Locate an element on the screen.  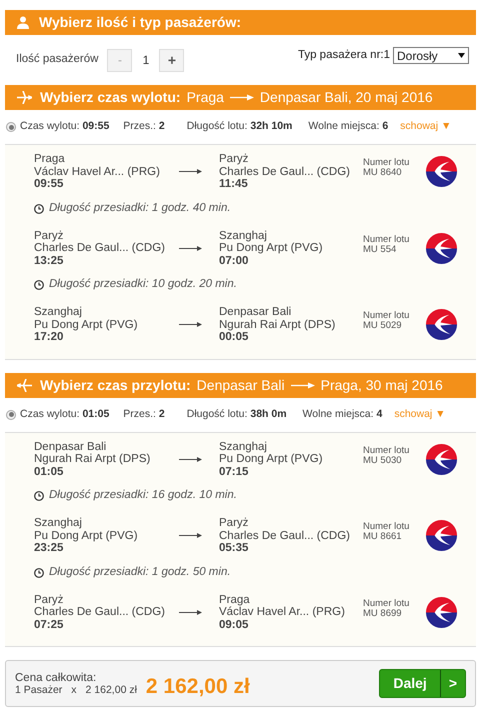
time-label: 05:35 is located at coordinates (234, 548).